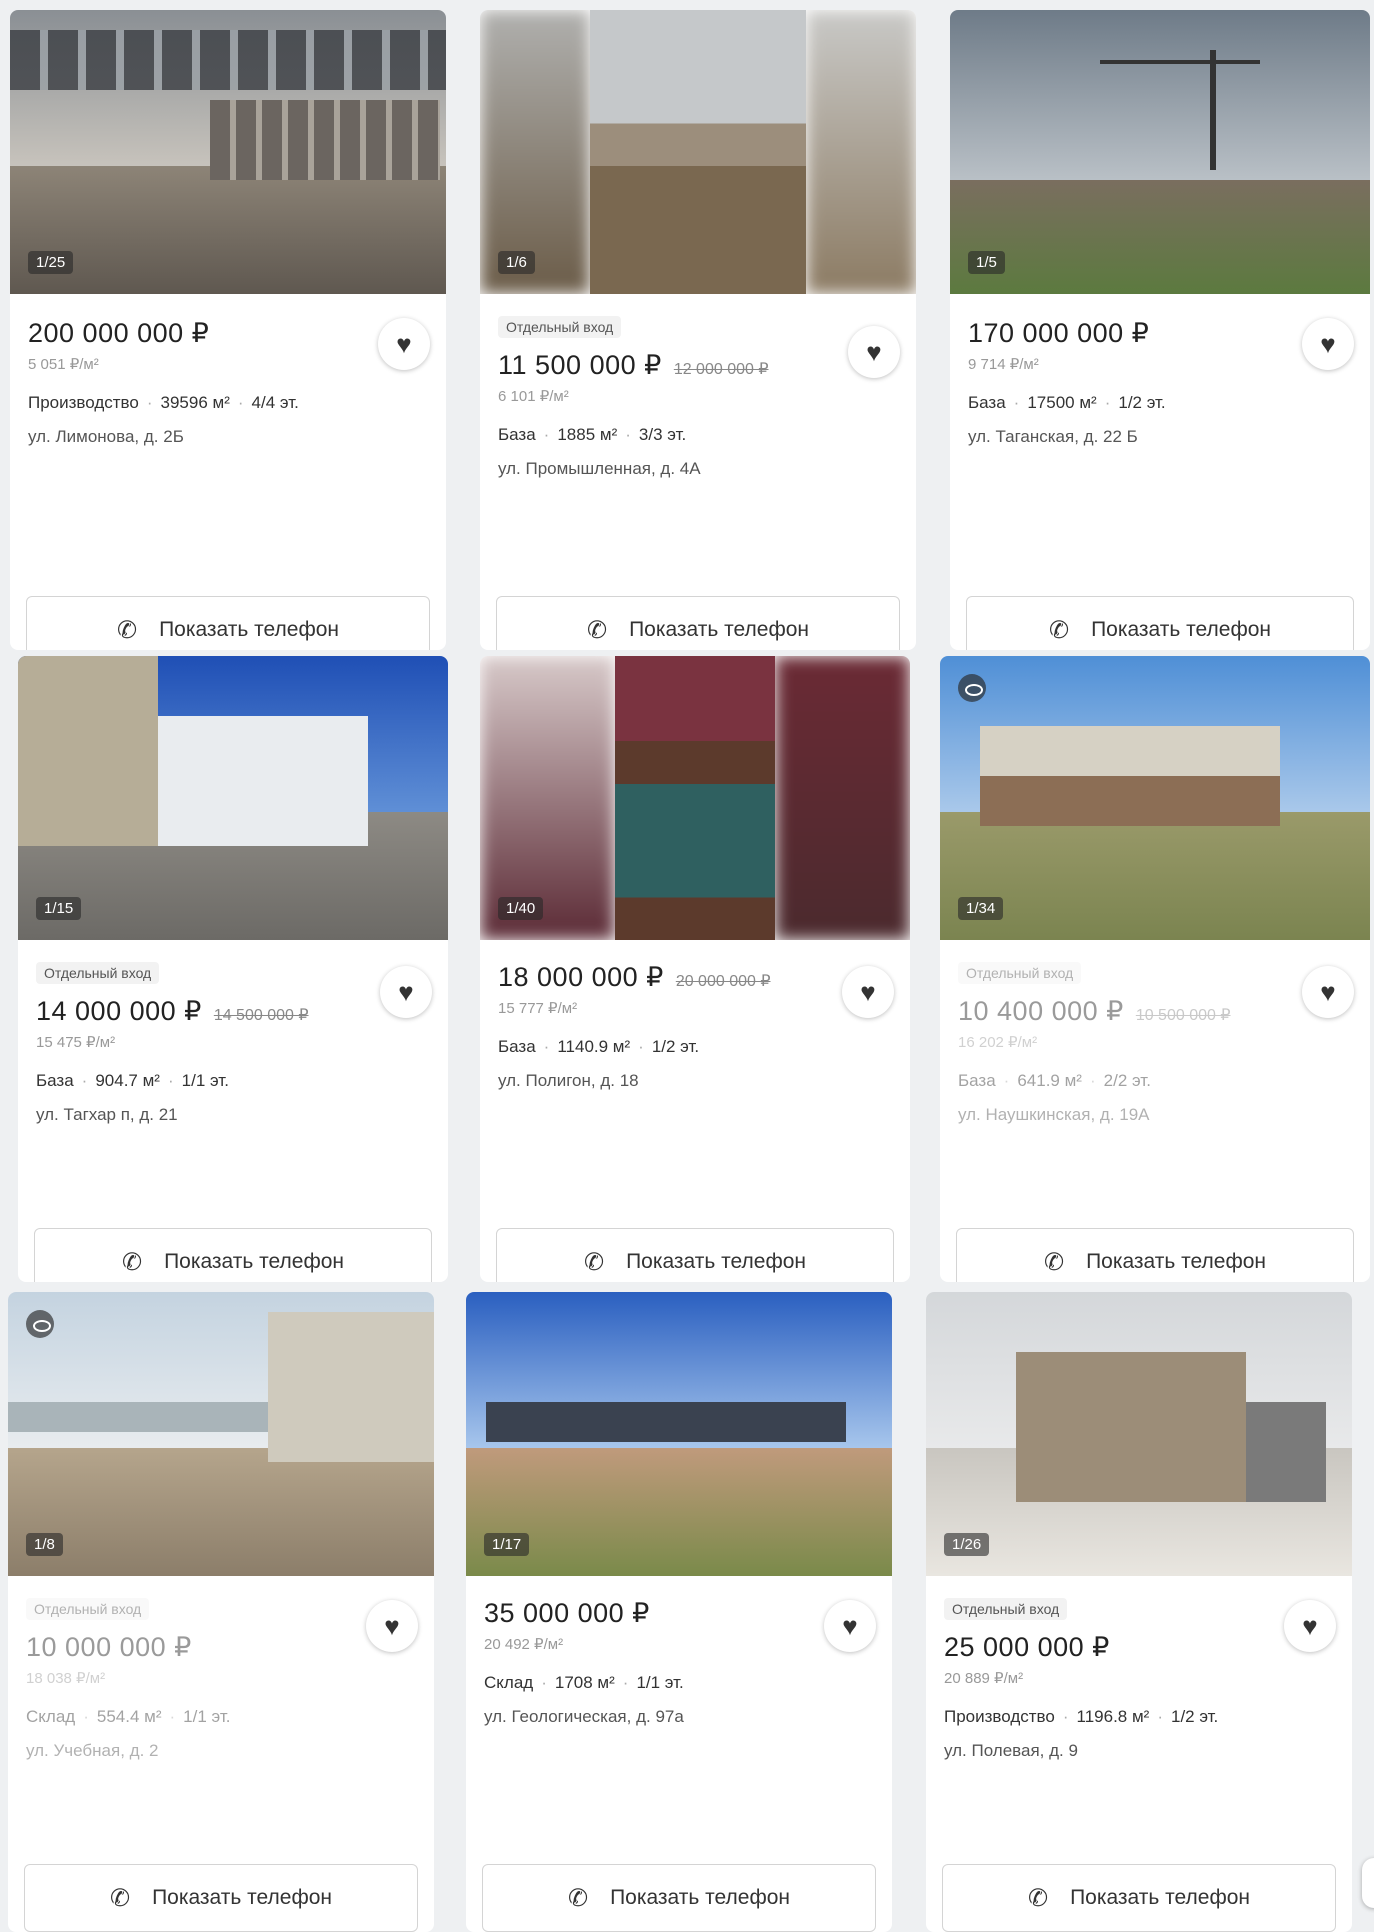 Image resolution: width=1374 pixels, height=1932 pixels. I want to click on property-meta: База · 641.9 м² · 2/2 эт., so click(1054, 1080).